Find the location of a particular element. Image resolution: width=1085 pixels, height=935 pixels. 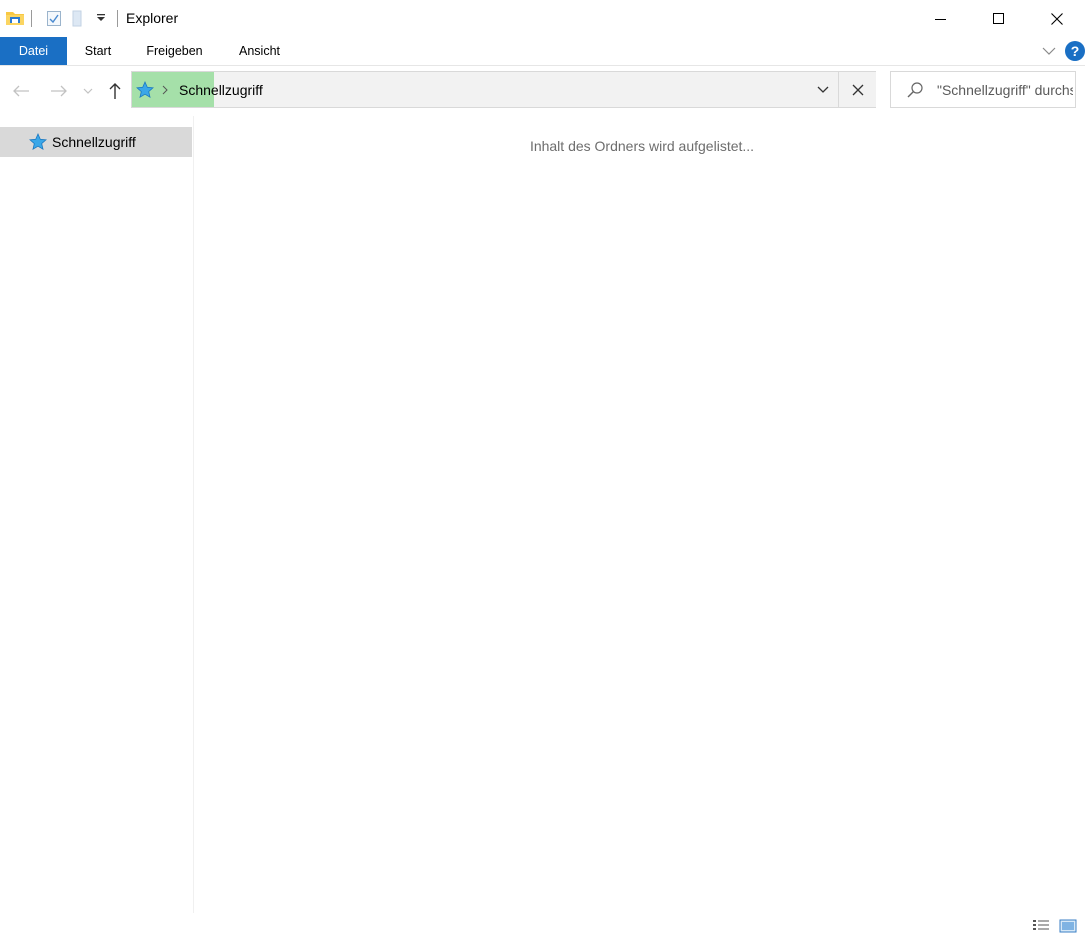

search-icon is located at coordinates (915, 90).